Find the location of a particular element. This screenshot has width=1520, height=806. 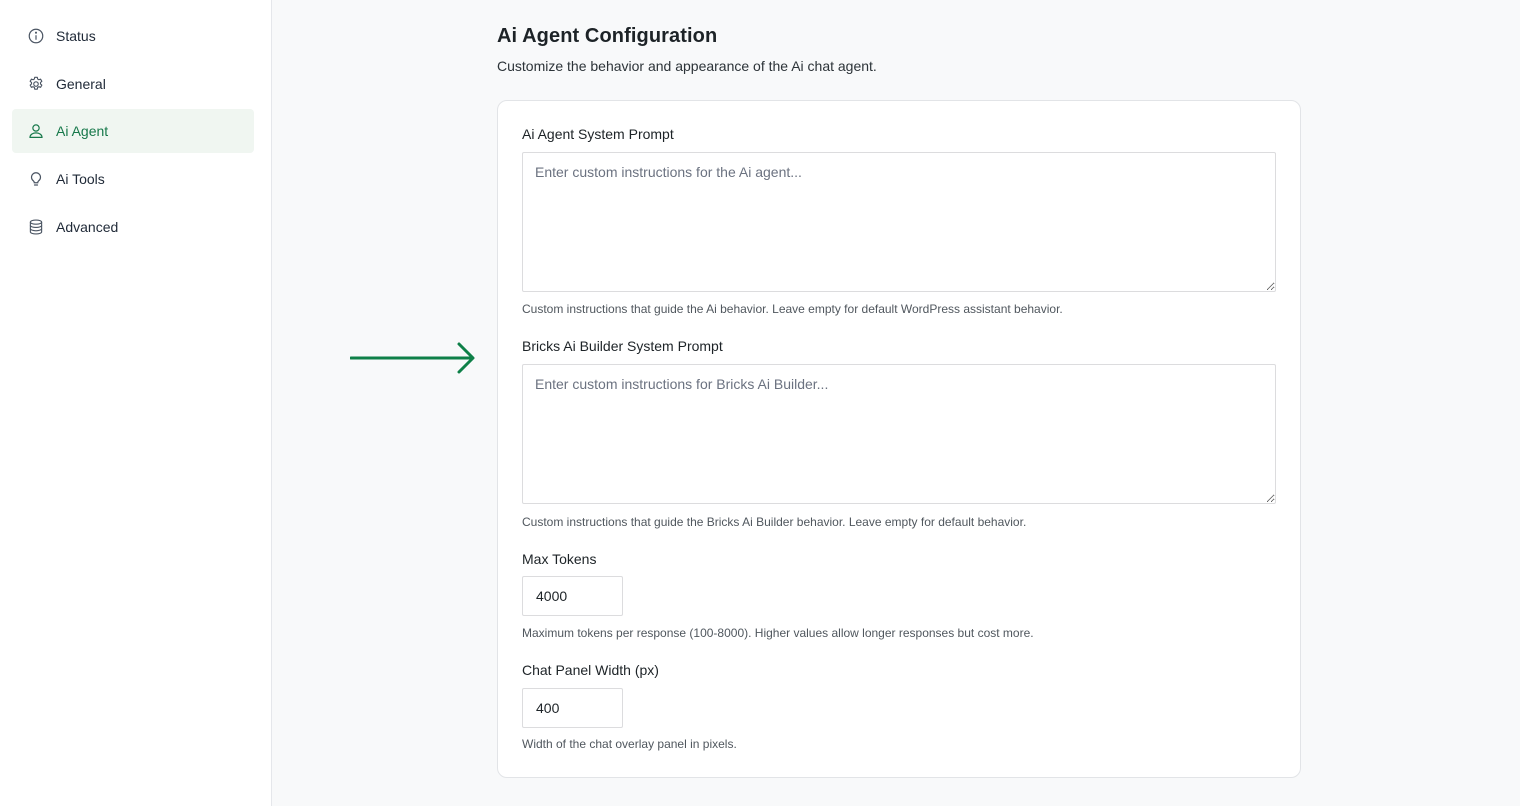

sidebar-item-general: General is located at coordinates (133, 84).